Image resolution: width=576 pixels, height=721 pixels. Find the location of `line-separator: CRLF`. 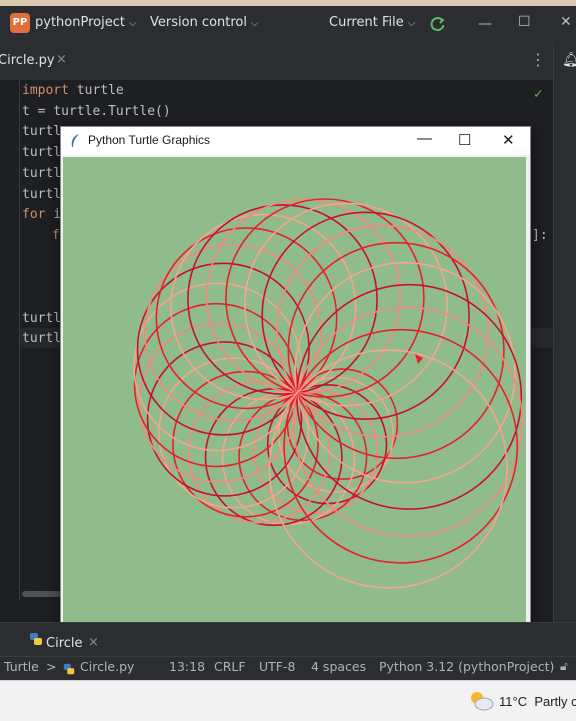

line-separator: CRLF is located at coordinates (230, 666).